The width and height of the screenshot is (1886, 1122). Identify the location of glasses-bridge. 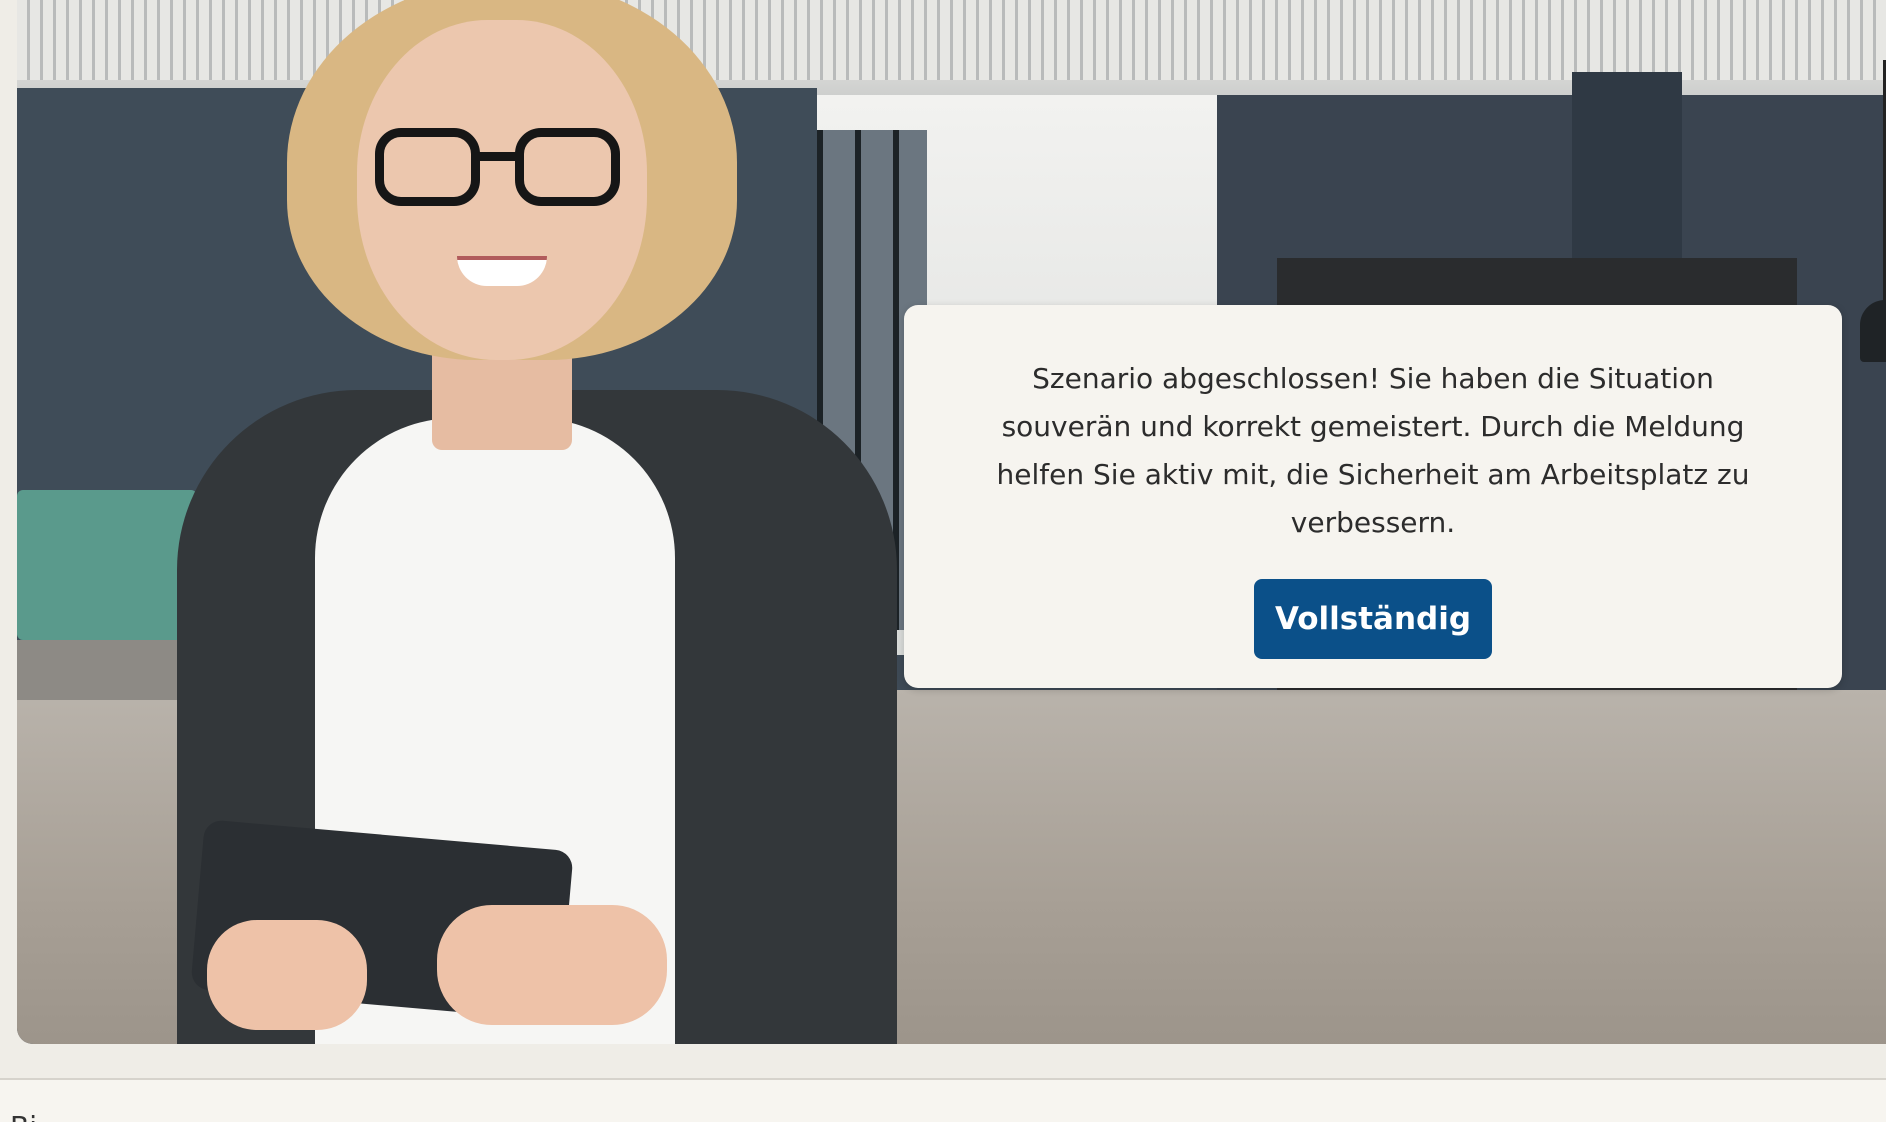
(497, 156).